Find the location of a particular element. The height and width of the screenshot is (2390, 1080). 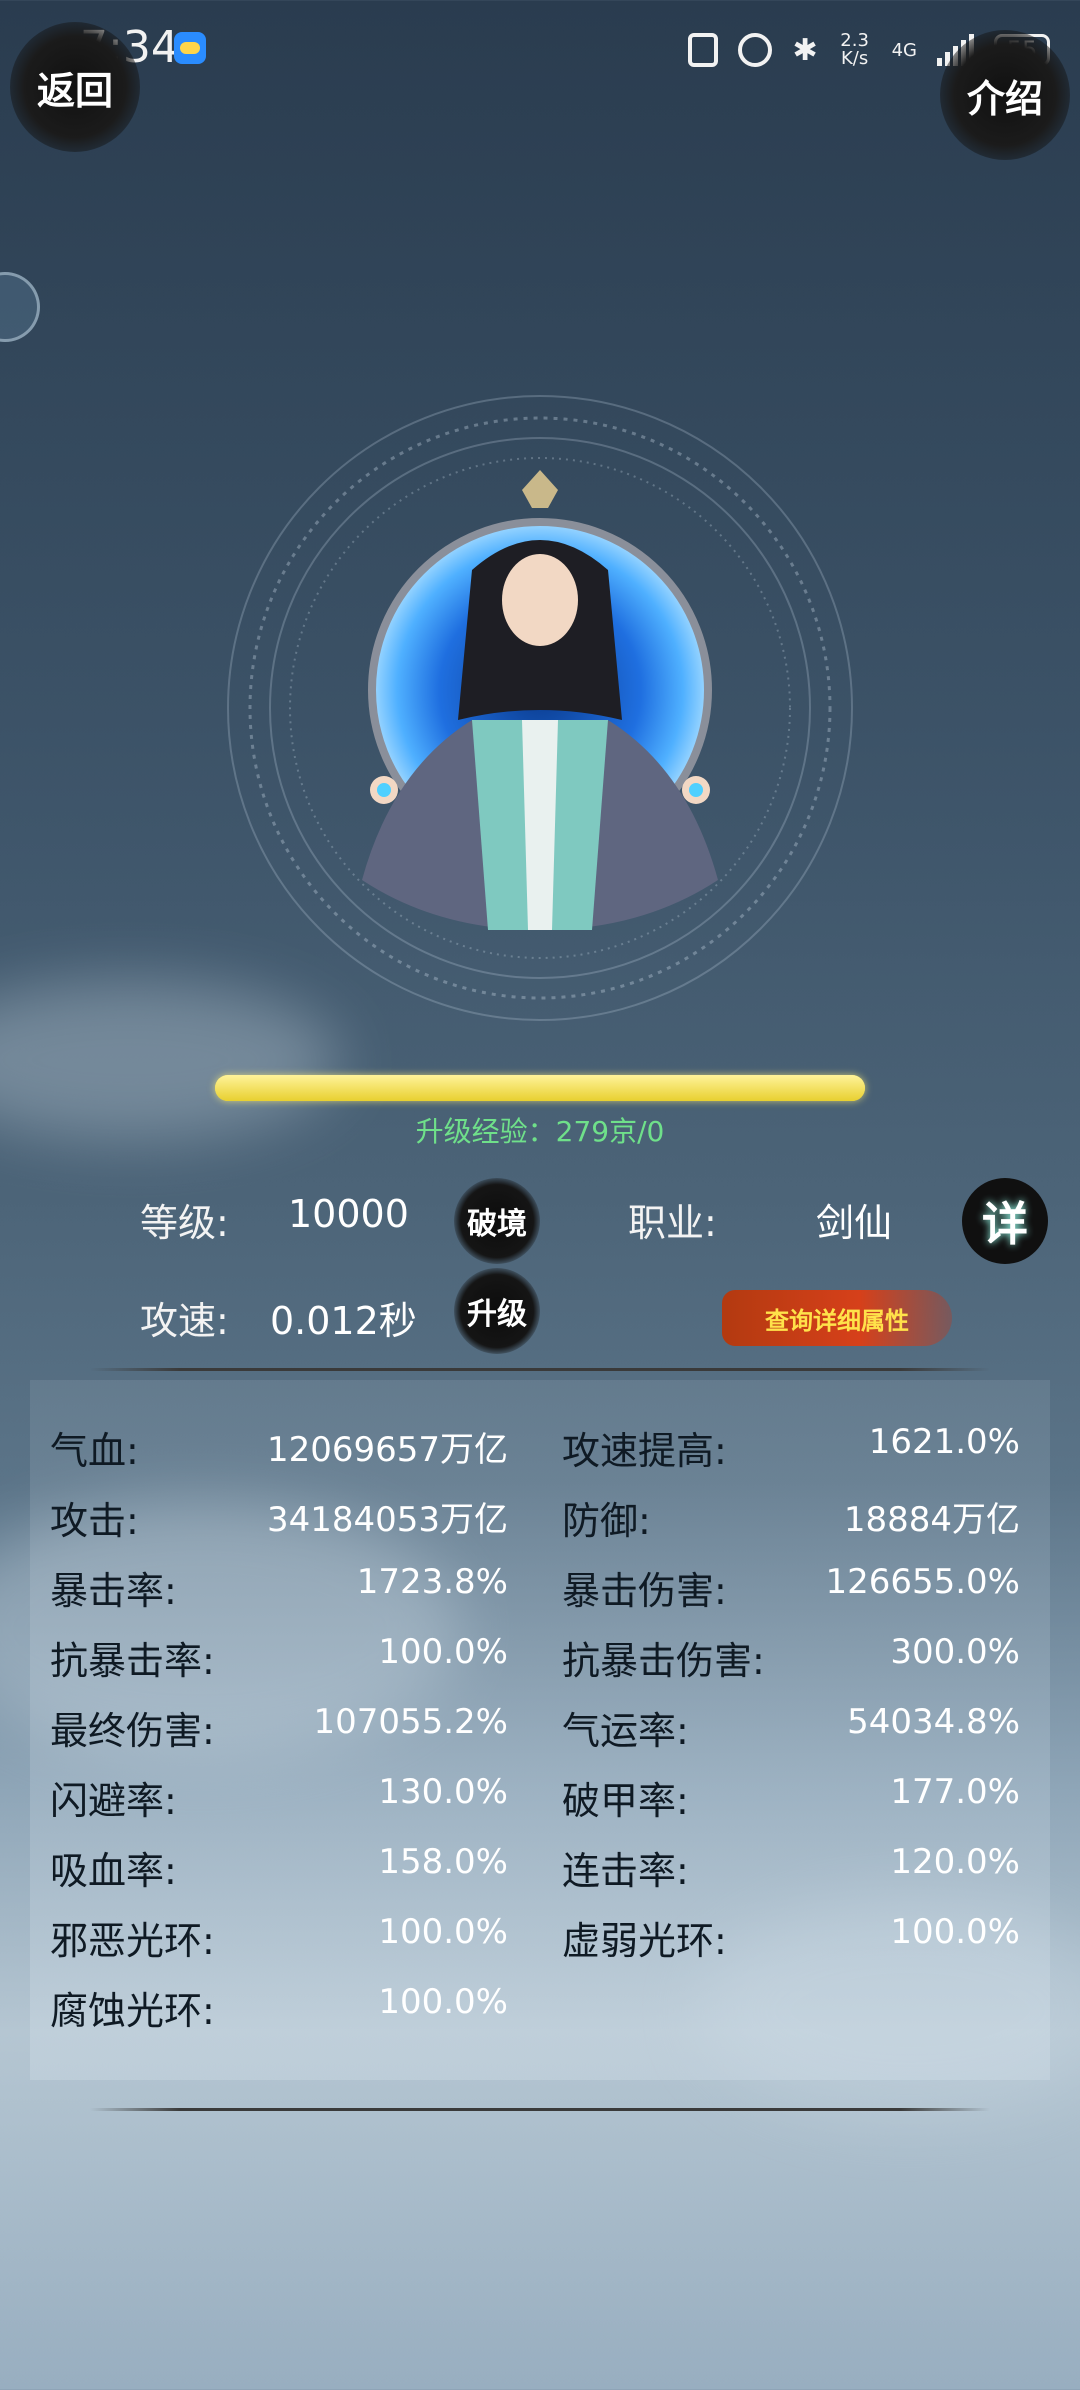

stat-value: 126655.0% is located at coordinates (922, 1582).